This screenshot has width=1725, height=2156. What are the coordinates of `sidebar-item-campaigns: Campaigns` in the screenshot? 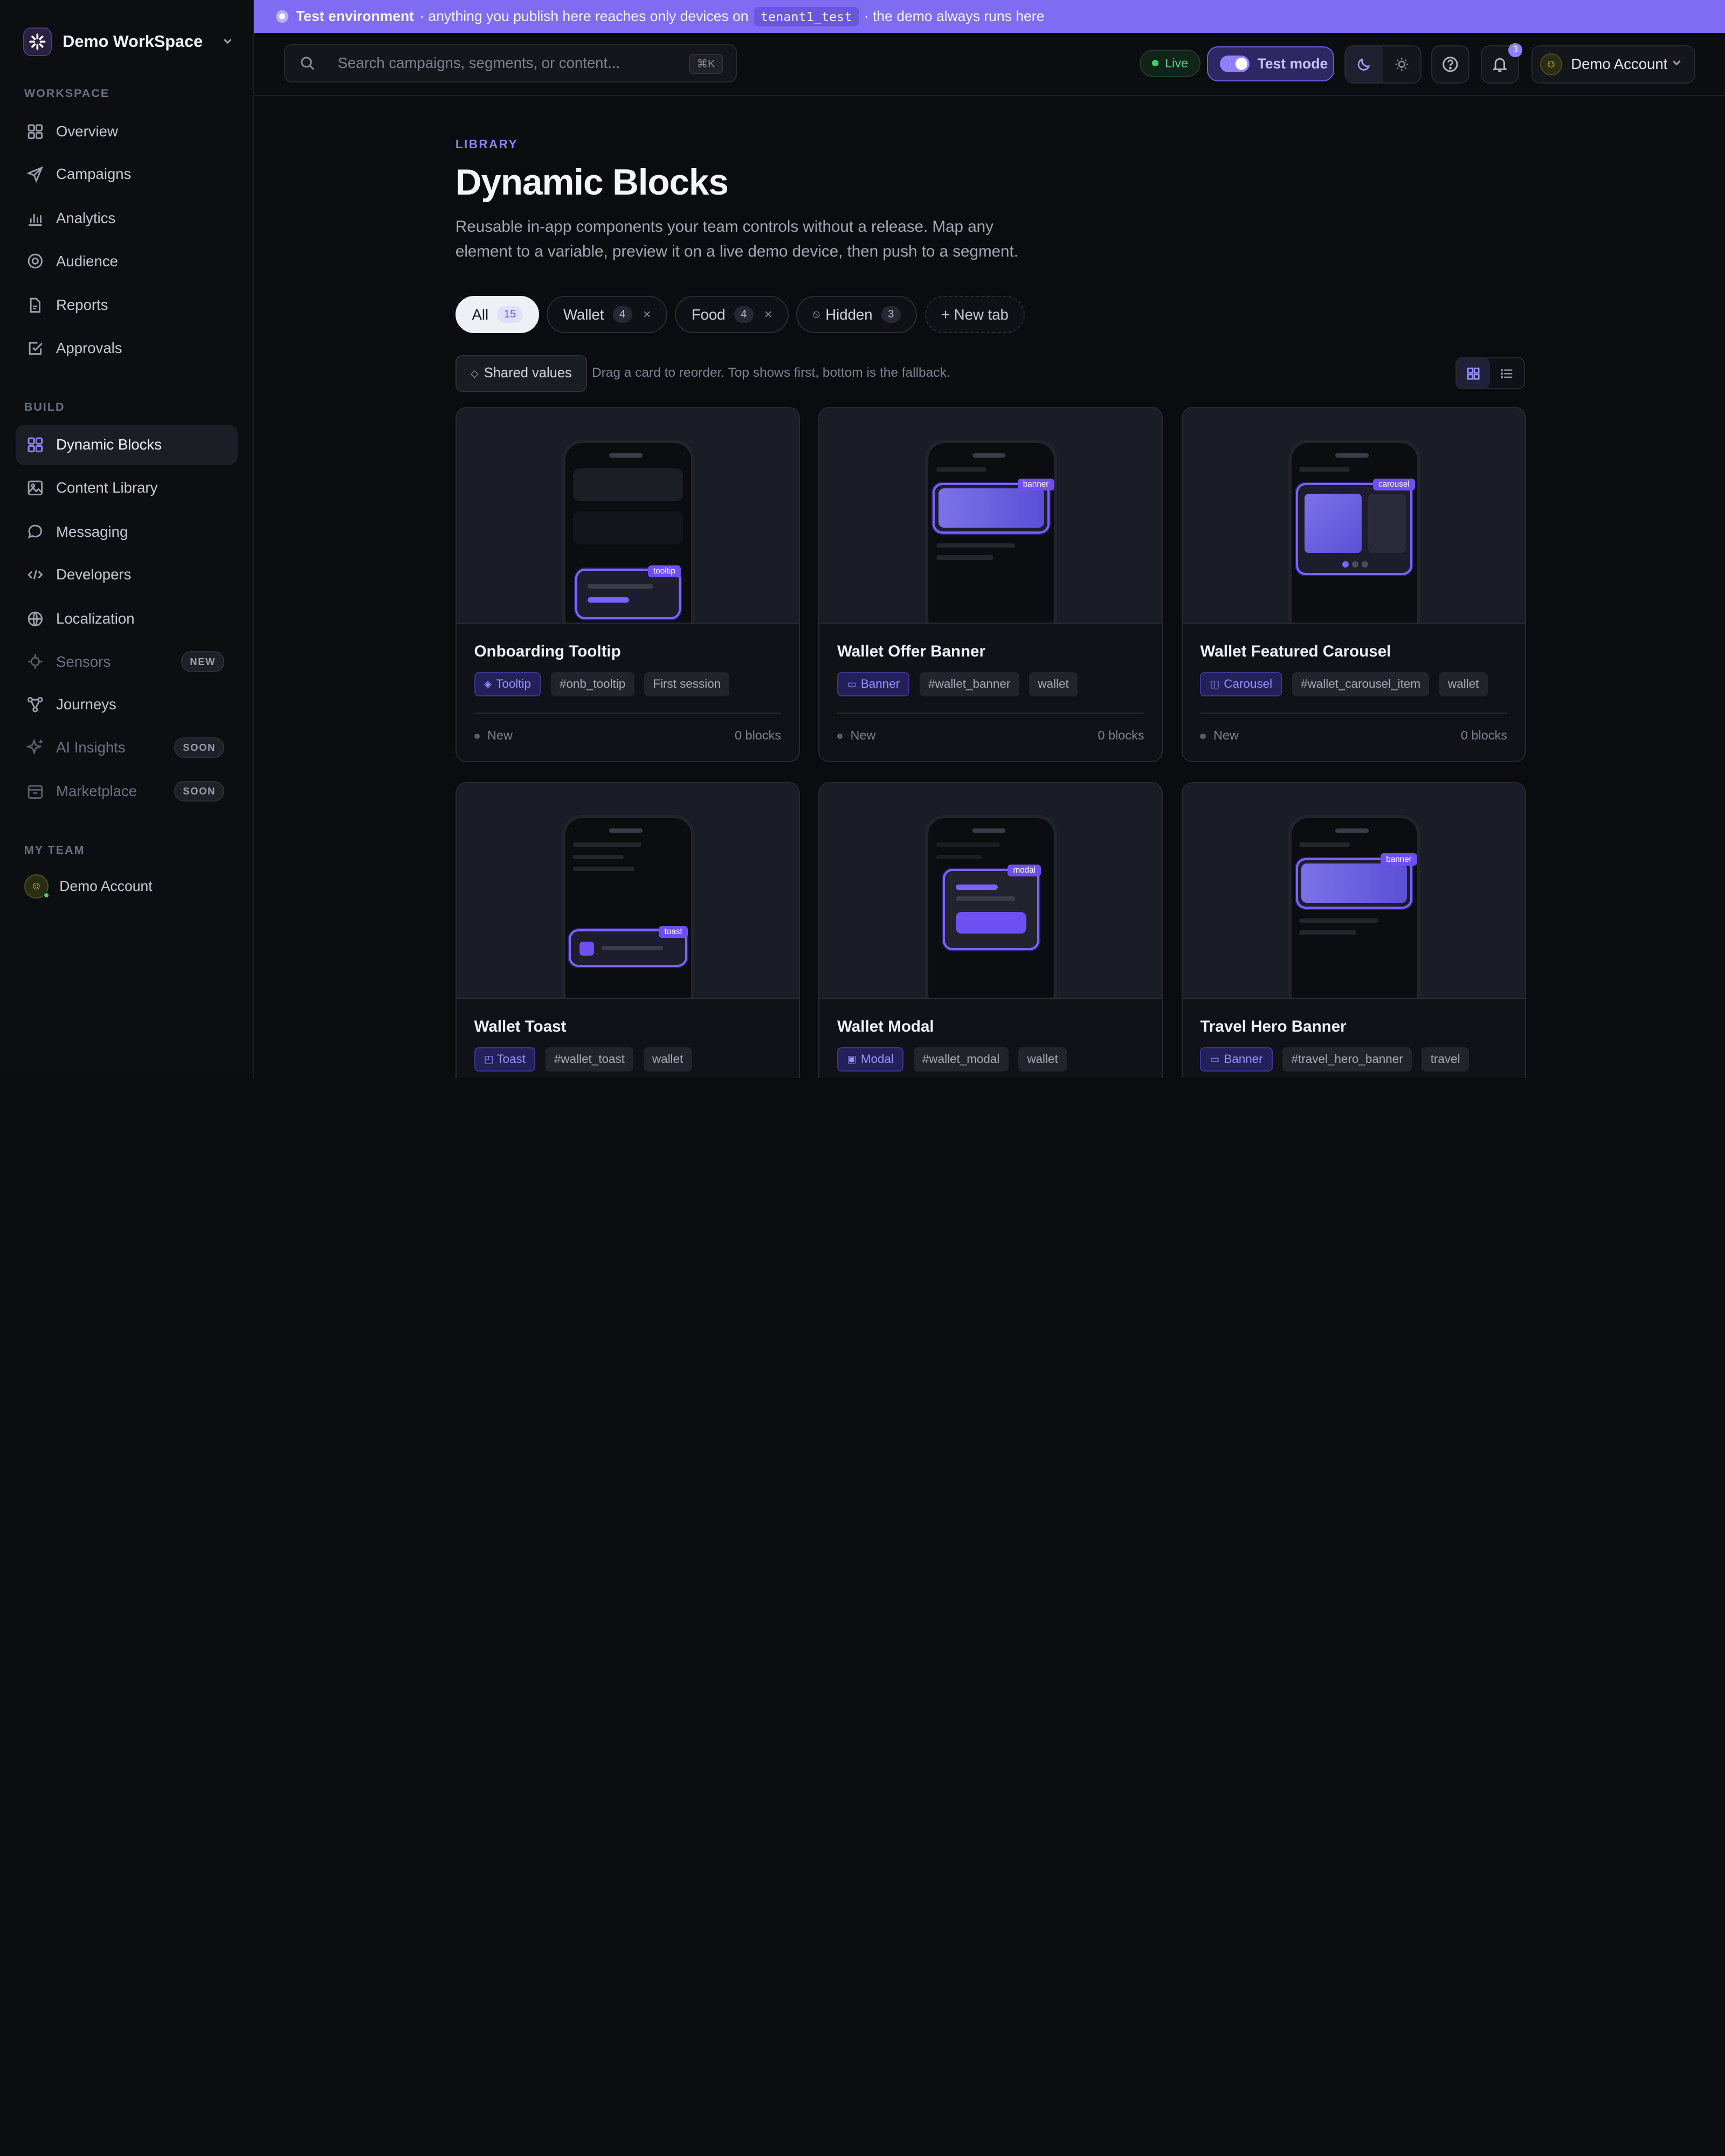 It's located at (127, 174).